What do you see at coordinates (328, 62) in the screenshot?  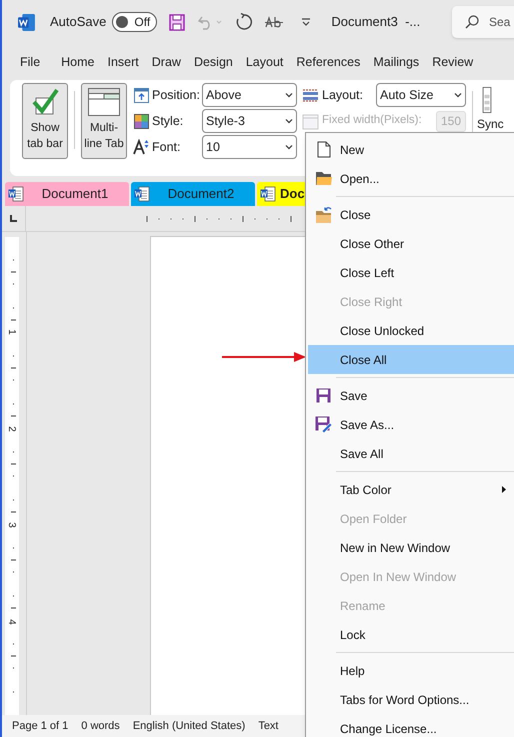 I see `menu-tab: References` at bounding box center [328, 62].